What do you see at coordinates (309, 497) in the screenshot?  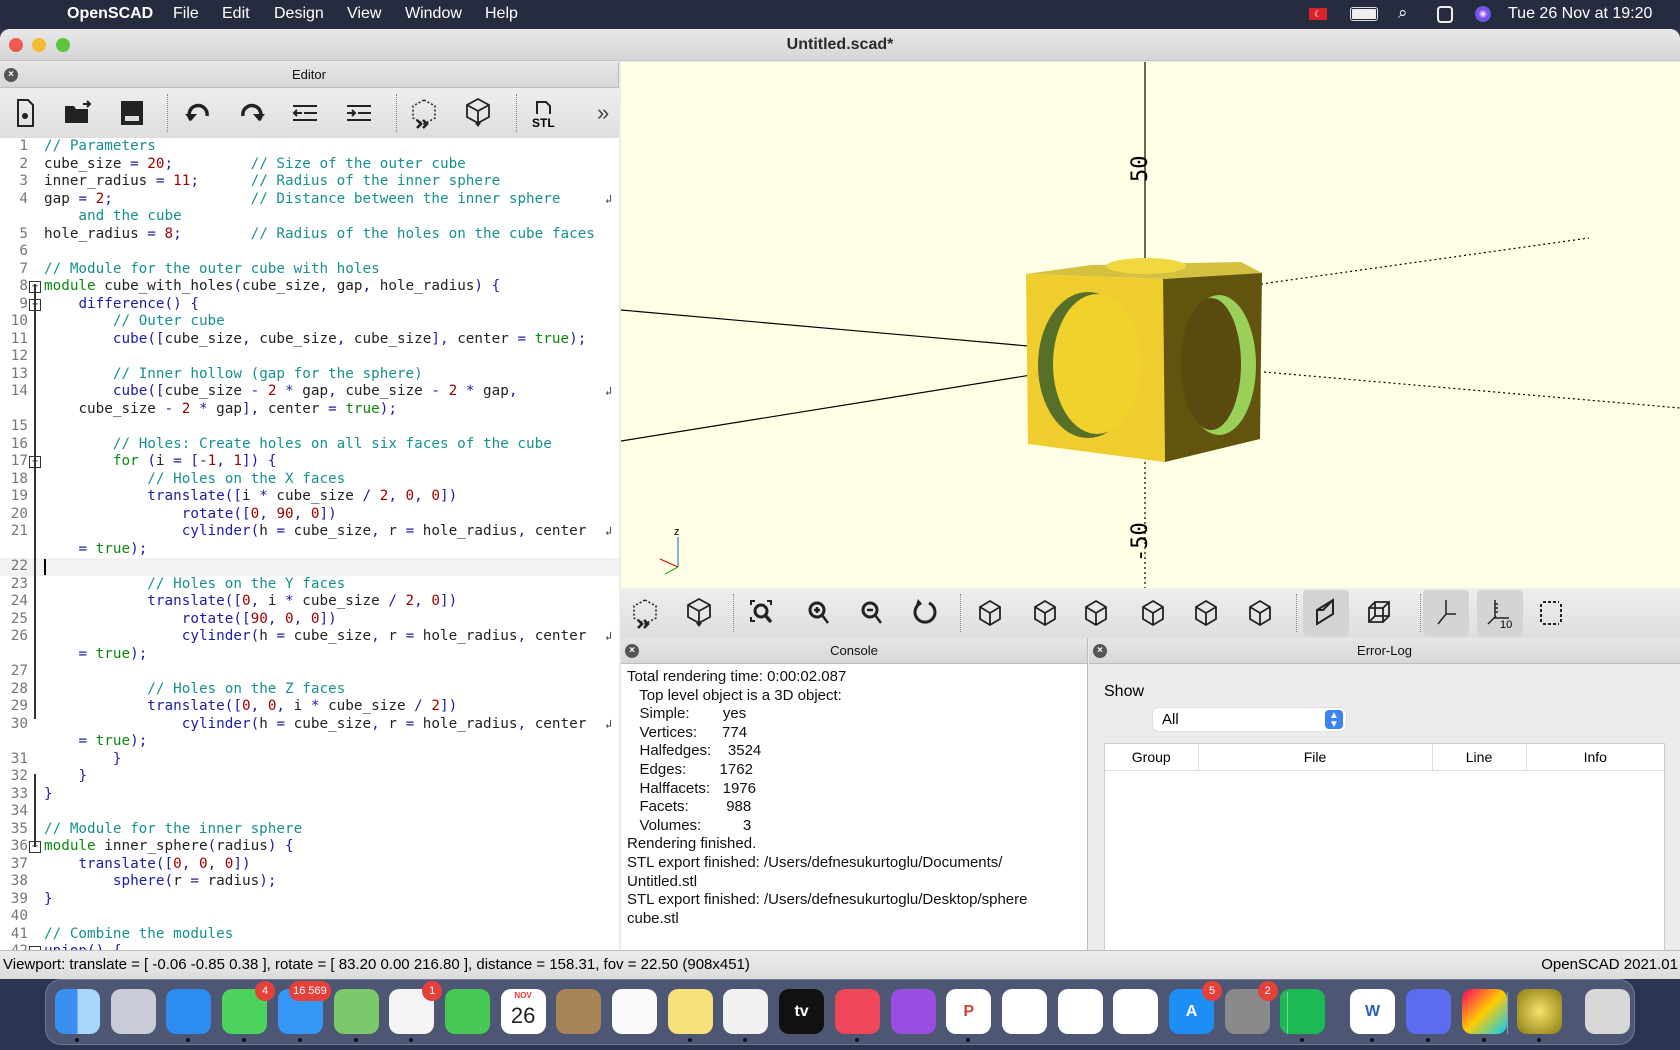 I see `code-line: 19 translate([i * cube_size / 2, 0, 0])` at bounding box center [309, 497].